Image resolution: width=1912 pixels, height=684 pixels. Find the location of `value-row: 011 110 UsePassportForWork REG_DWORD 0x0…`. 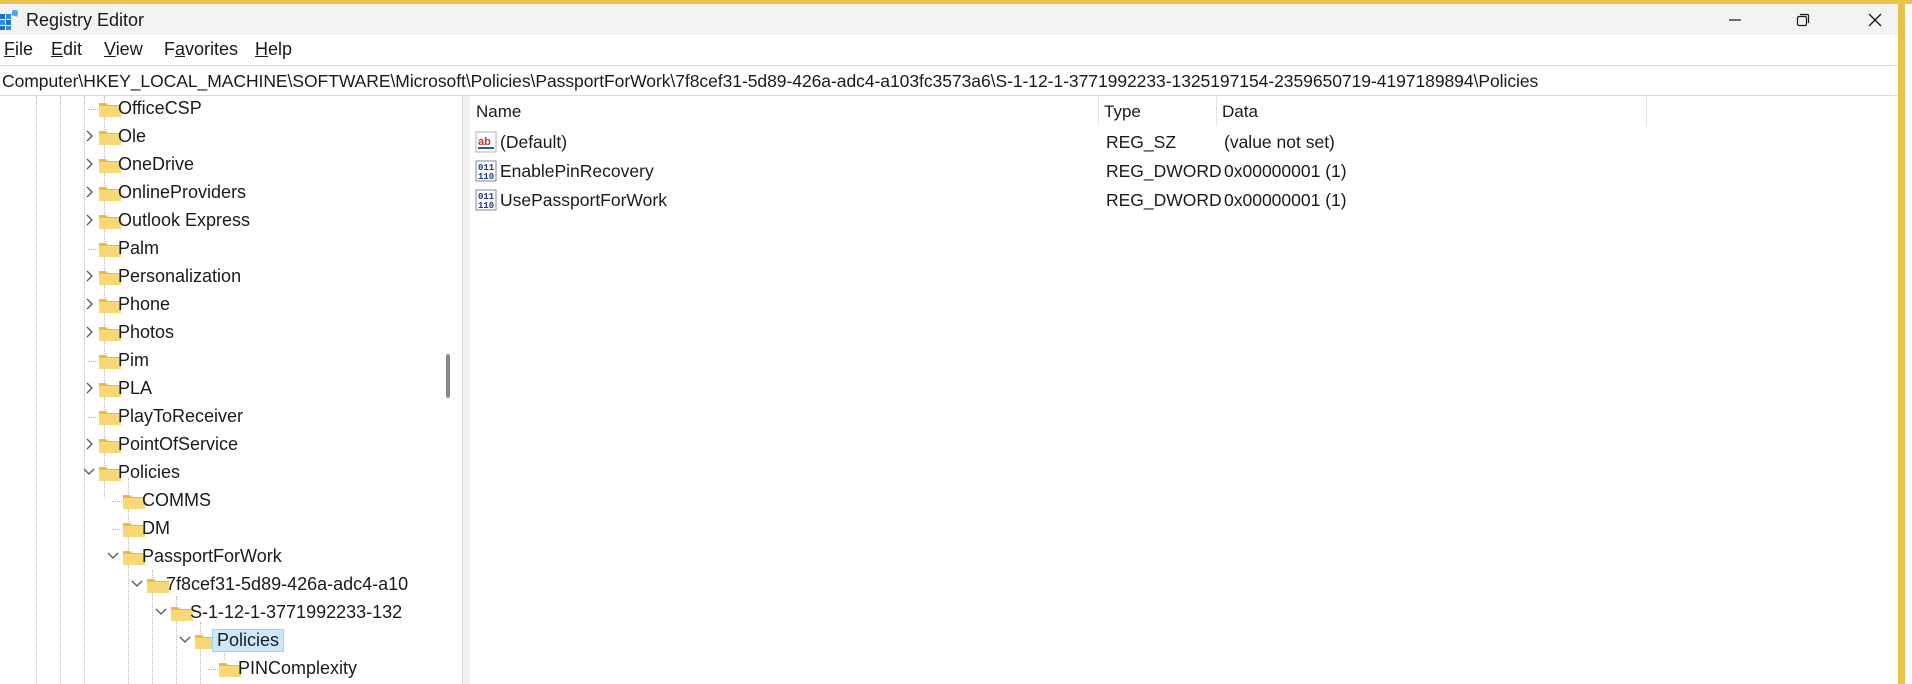

value-row: 011 110 UsePassportForWork REG_DWORD 0x0… is located at coordinates (970, 200).